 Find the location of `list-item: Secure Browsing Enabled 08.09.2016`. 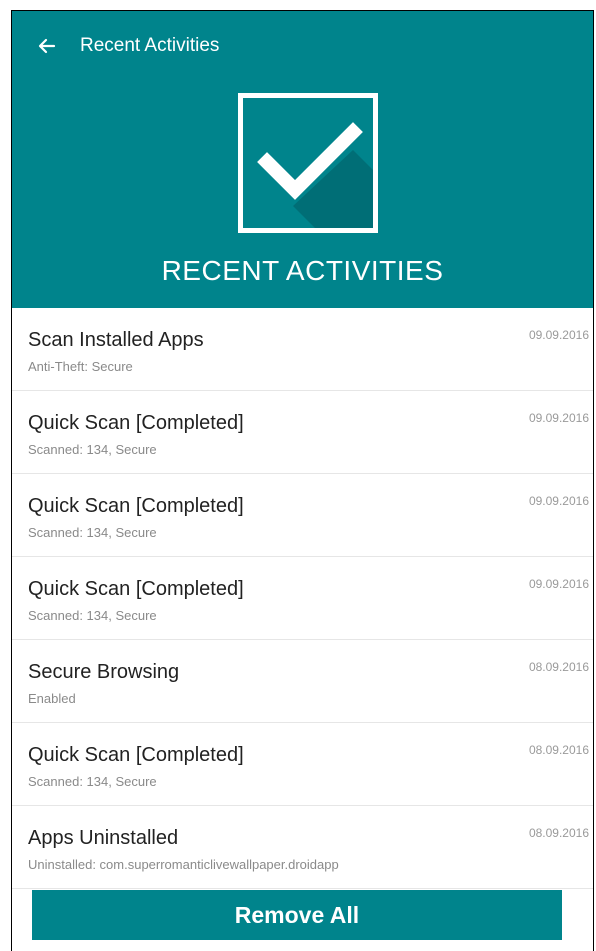

list-item: Secure Browsing Enabled 08.09.2016 is located at coordinates (302, 681).